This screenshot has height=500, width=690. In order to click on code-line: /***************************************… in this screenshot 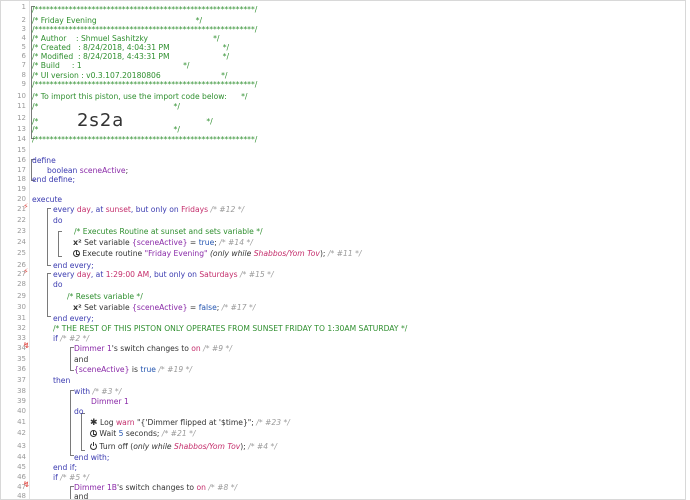, I will do `click(145, 139)`.